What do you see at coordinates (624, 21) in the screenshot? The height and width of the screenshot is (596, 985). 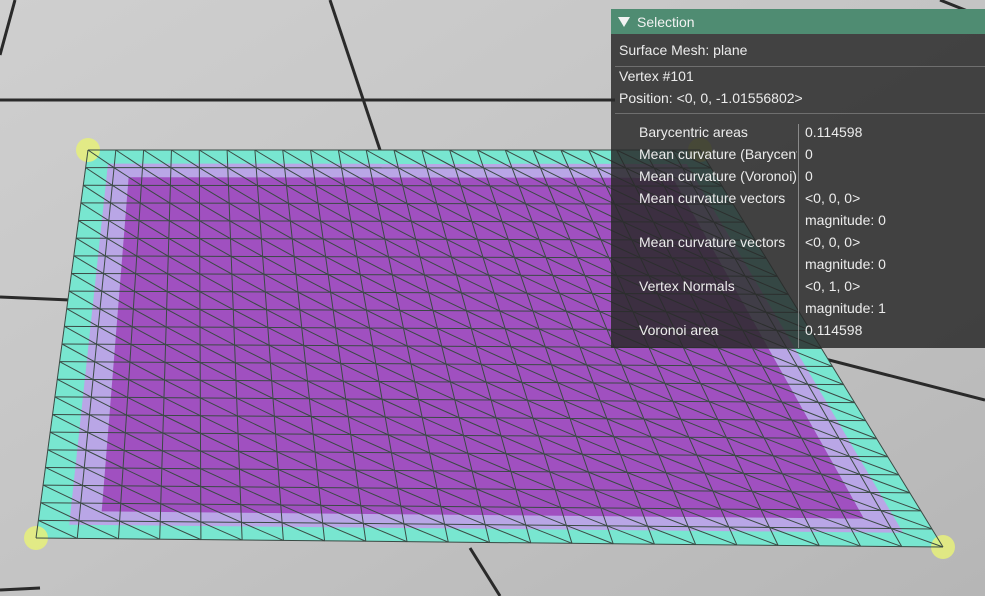 I see `collapse-triangle-icon` at bounding box center [624, 21].